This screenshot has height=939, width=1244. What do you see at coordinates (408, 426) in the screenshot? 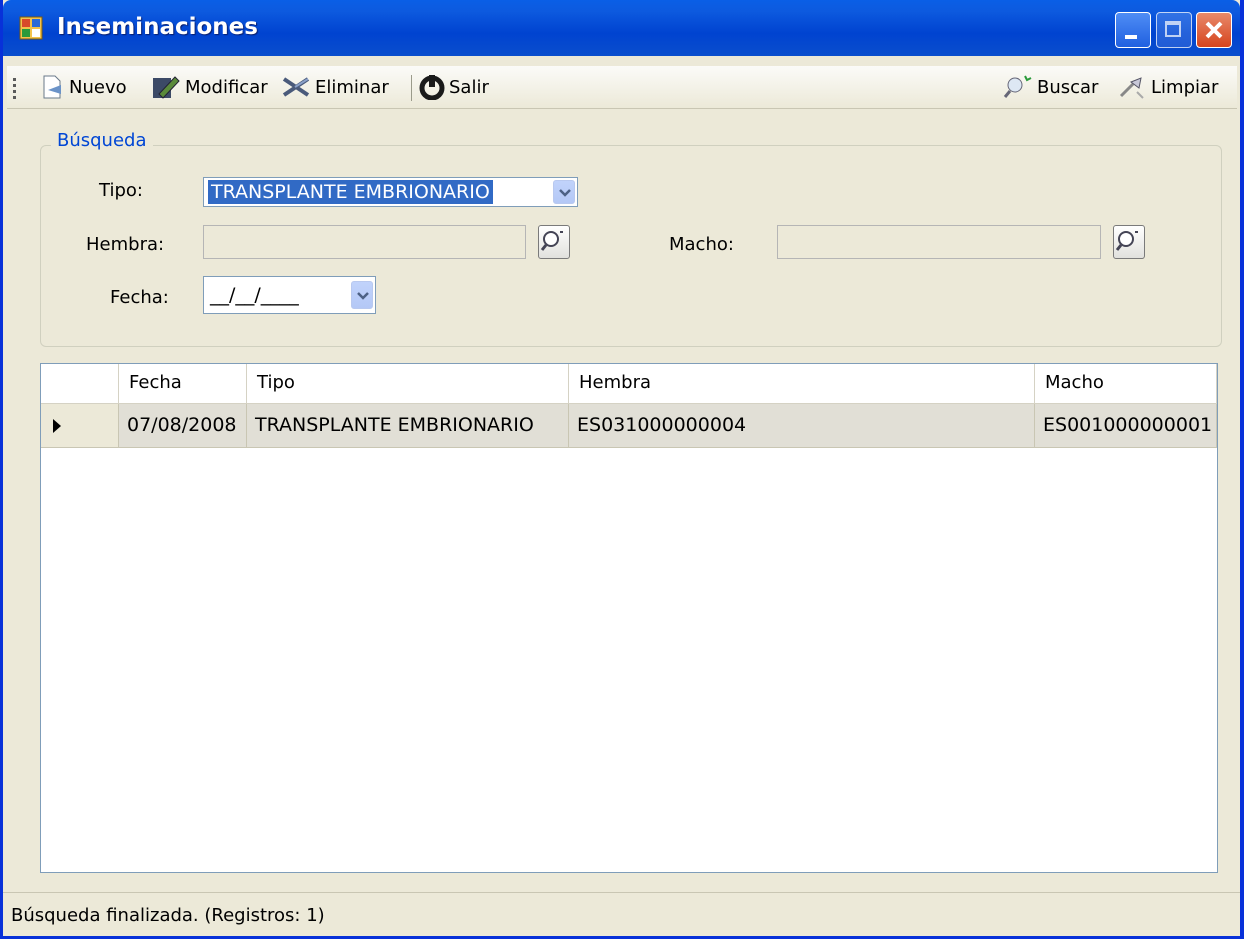
I see `cell-tipo: TRANSPLANTE EMBRIONARIO` at bounding box center [408, 426].